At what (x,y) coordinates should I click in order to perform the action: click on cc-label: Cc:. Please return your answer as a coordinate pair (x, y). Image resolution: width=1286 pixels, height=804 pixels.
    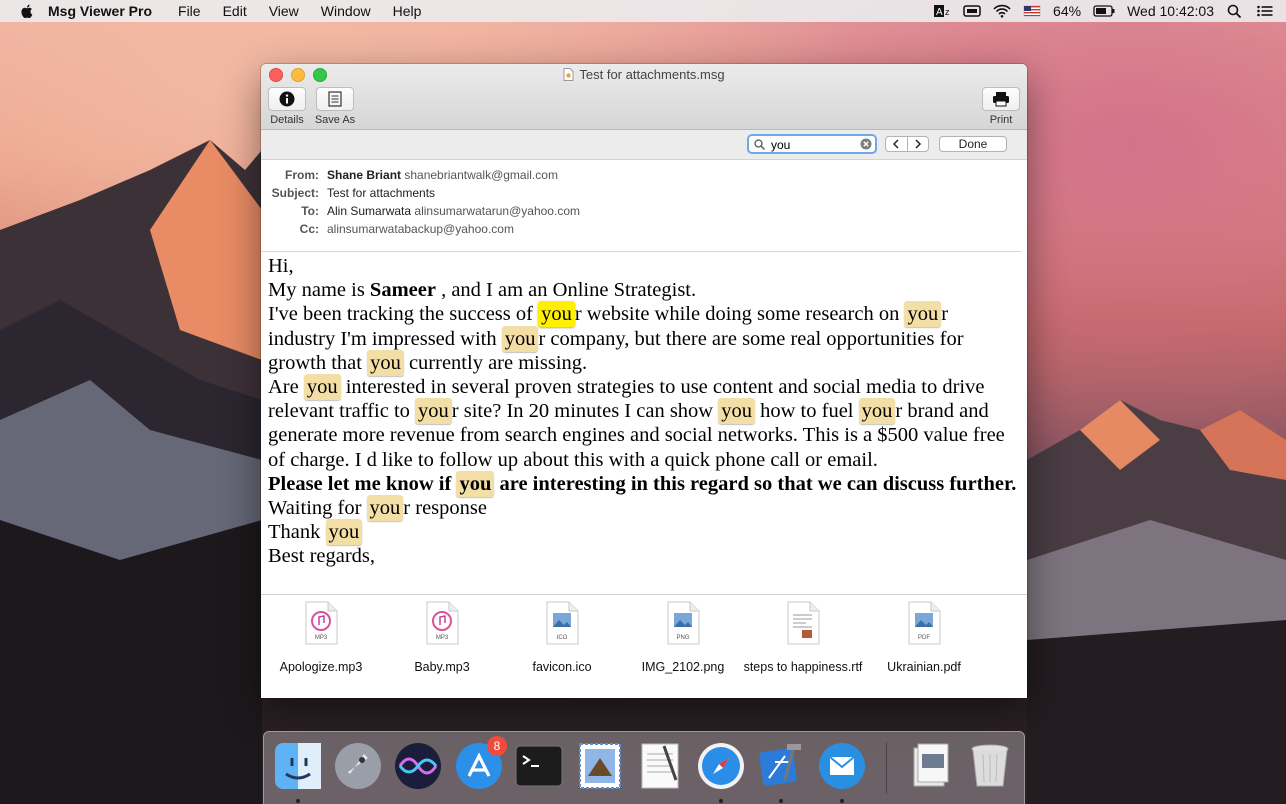
    Looking at the image, I should click on (309, 229).